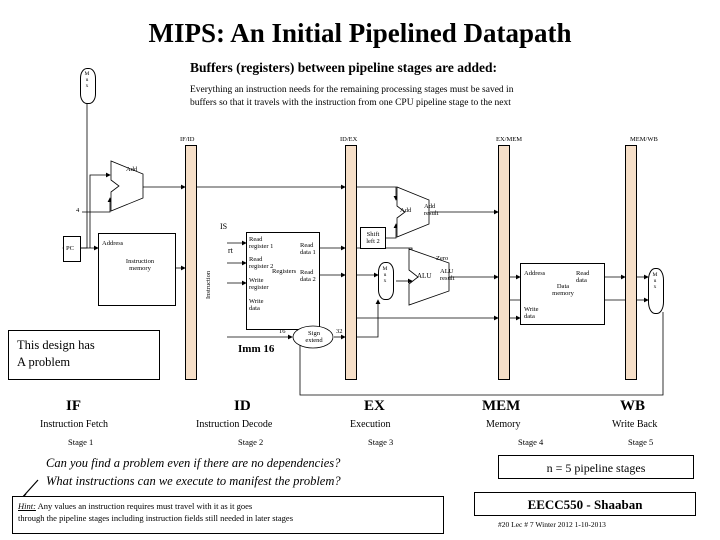 This screenshot has width=720, height=540. What do you see at coordinates (234, 424) in the screenshot?
I see `stage-sub-id: Instruction Decode` at bounding box center [234, 424].